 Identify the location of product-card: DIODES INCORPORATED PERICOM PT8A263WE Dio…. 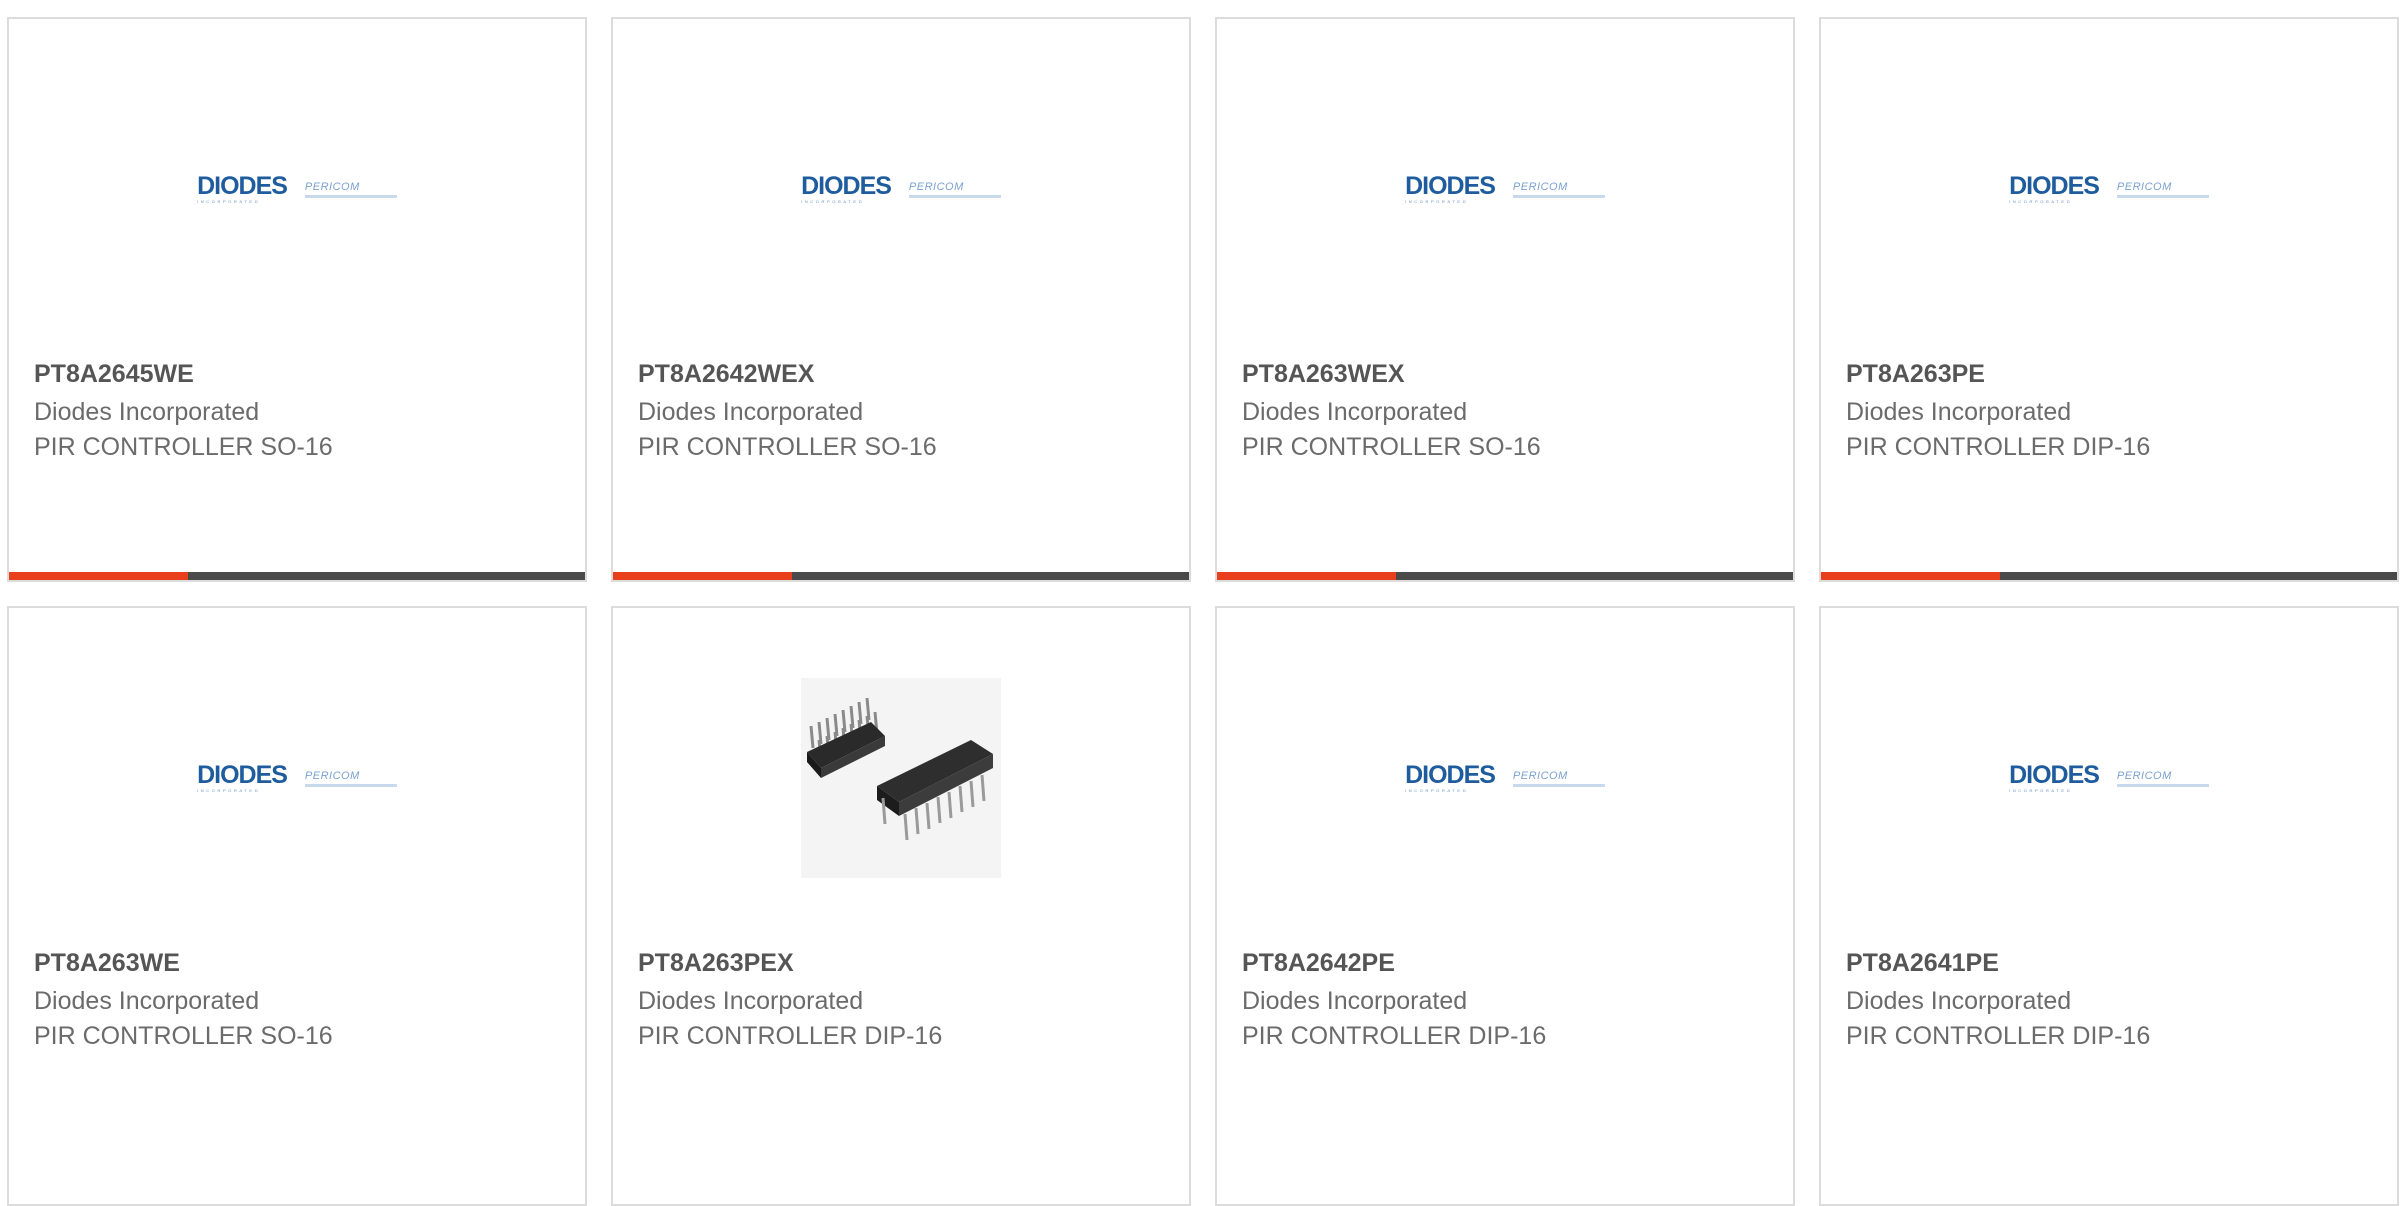
(297, 906).